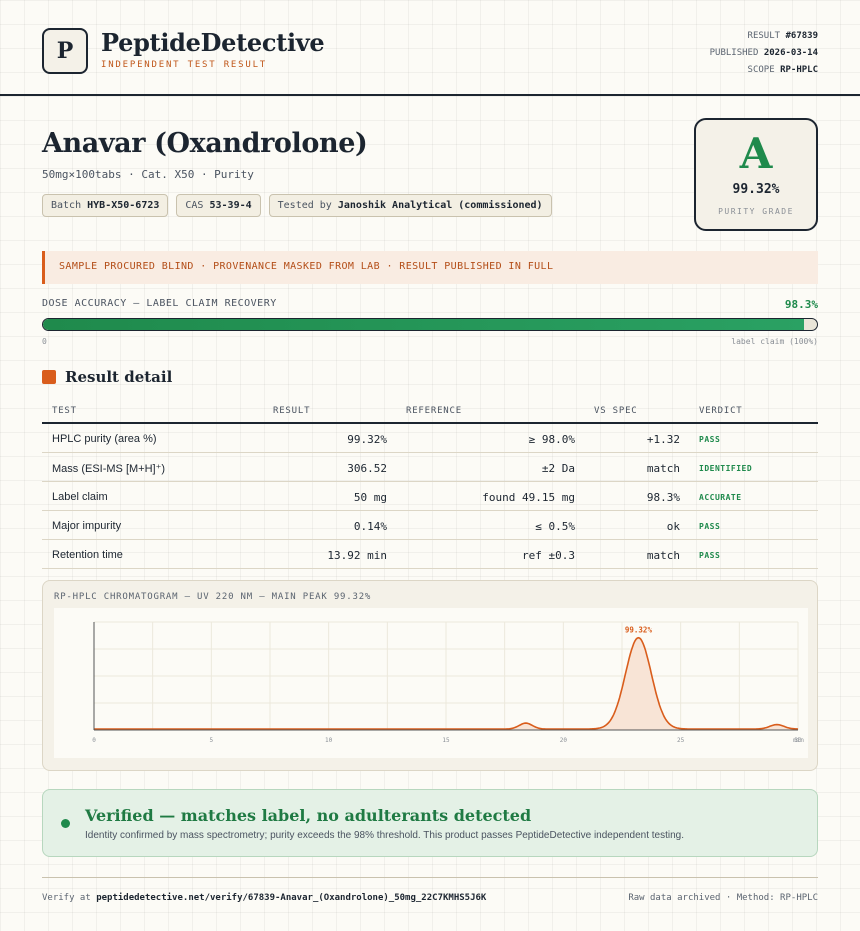 This screenshot has height=931, width=860. What do you see at coordinates (123, 205) in the screenshot?
I see `batch-value: HYB-X50-6723` at bounding box center [123, 205].